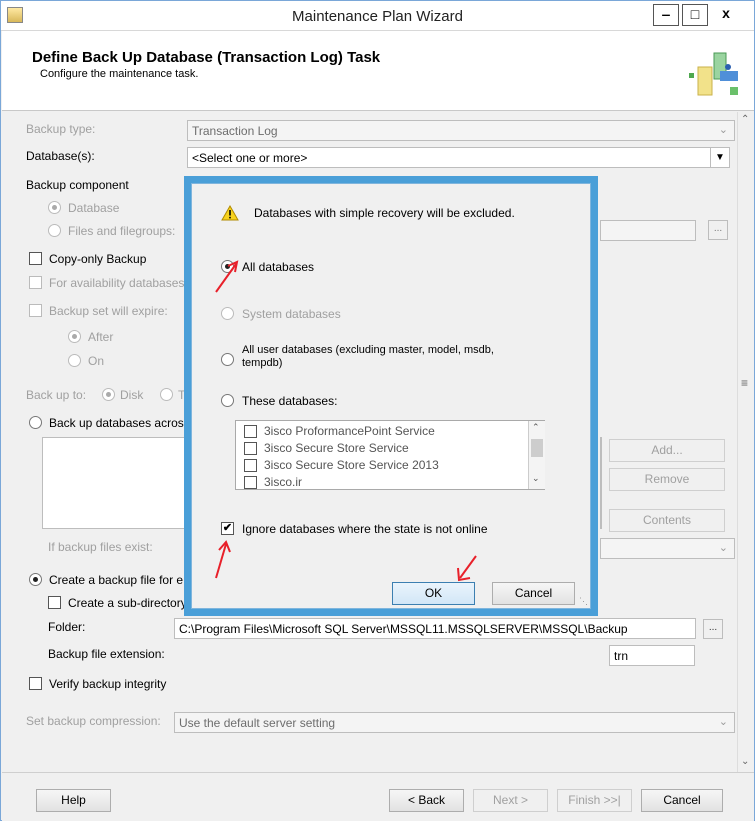 The height and width of the screenshot is (821, 755). Describe the element at coordinates (667, 479) in the screenshot. I see `remove-button: Remove` at that location.